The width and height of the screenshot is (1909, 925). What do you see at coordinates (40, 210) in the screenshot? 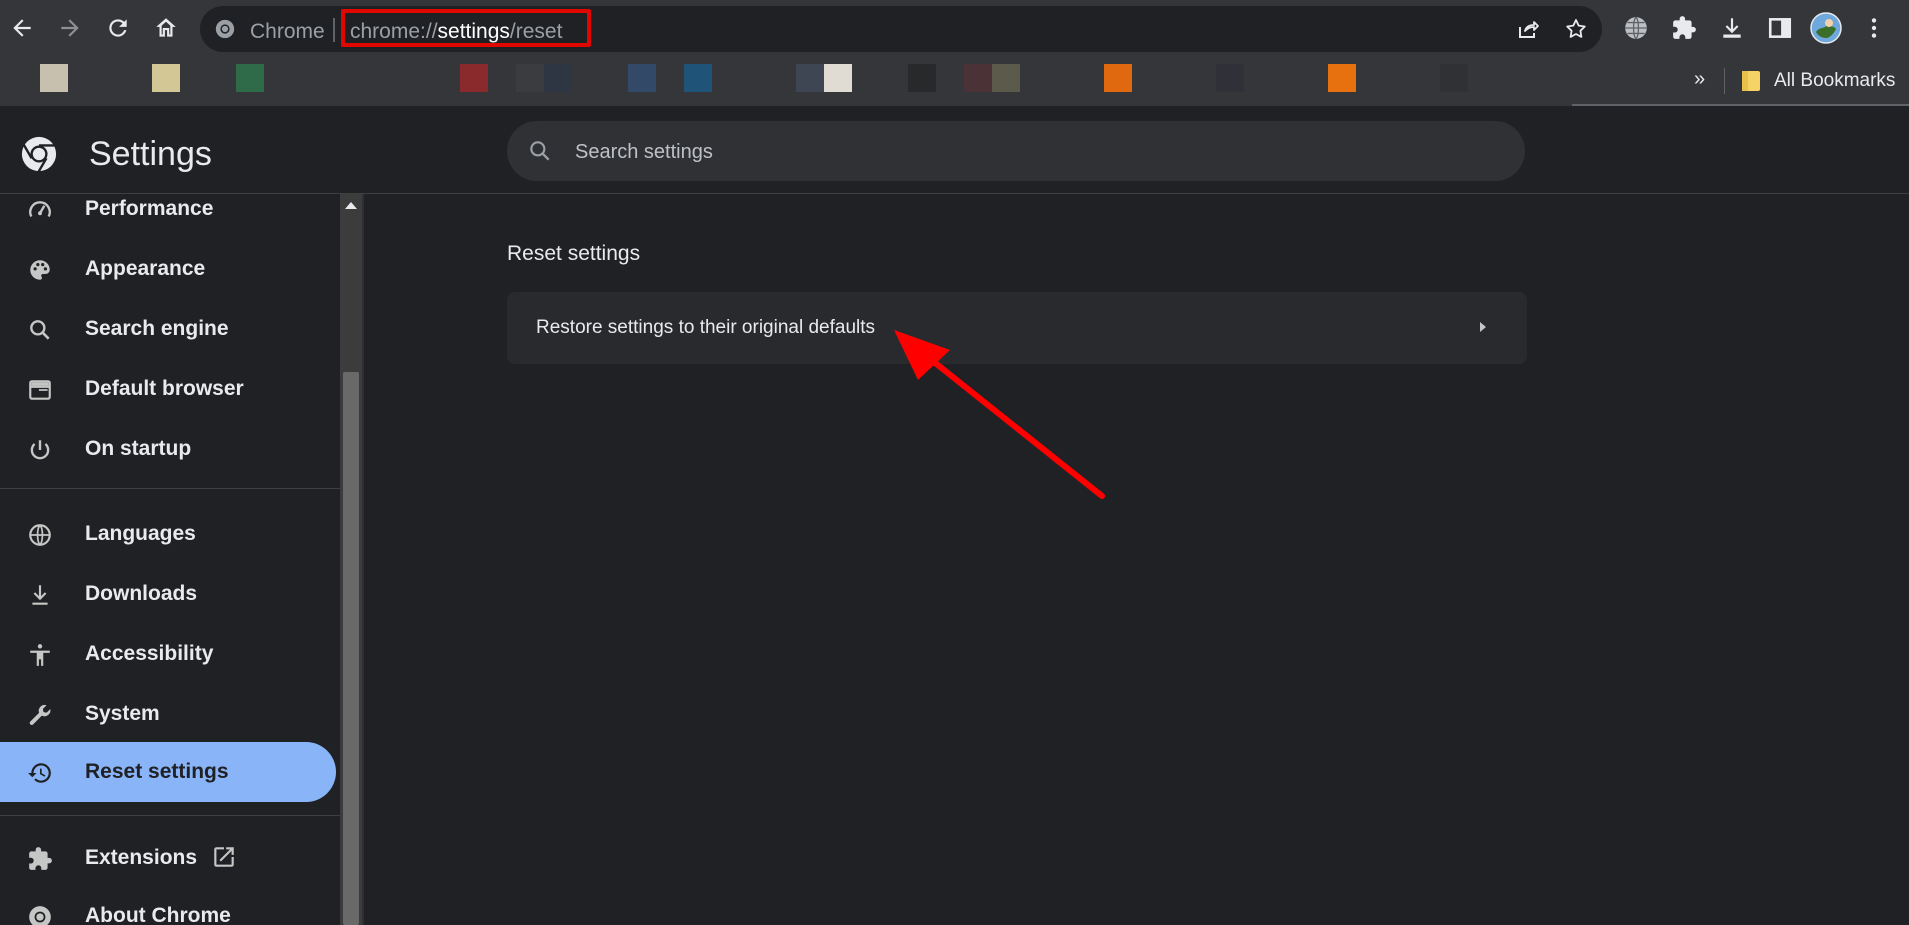
I see `speedometer-icon` at bounding box center [40, 210].